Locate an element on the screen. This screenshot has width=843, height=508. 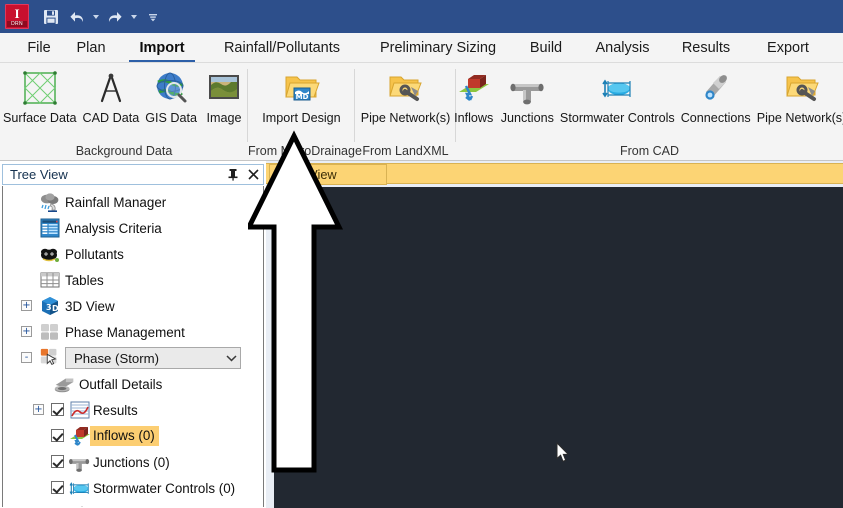
tree-item-partial is located at coordinates (133, 504).